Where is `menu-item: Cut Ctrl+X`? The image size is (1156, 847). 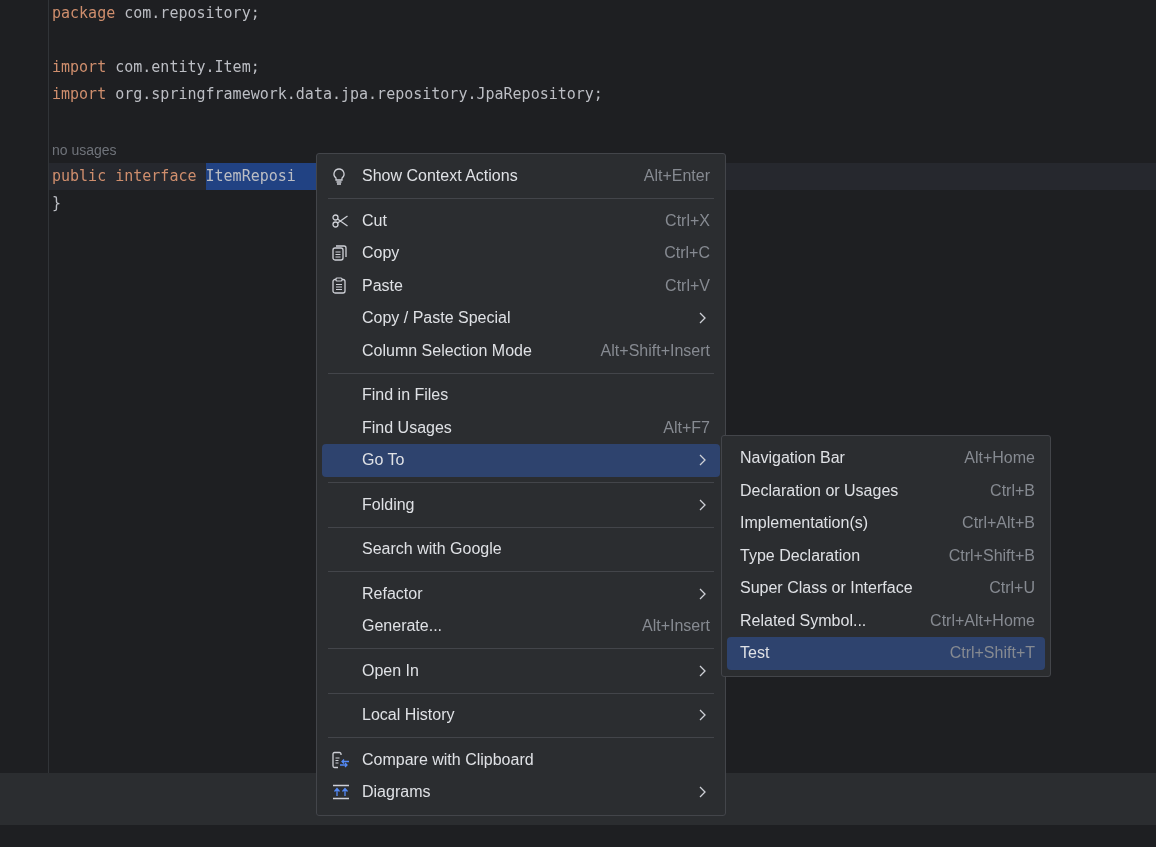 menu-item: Cut Ctrl+X is located at coordinates (521, 220).